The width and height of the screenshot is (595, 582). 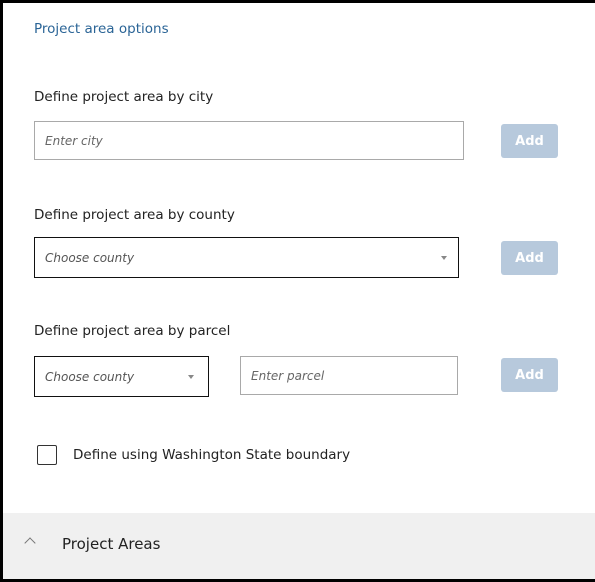 What do you see at coordinates (211, 455) in the screenshot?
I see `state-boundary-label: Define using Washington State boundary` at bounding box center [211, 455].